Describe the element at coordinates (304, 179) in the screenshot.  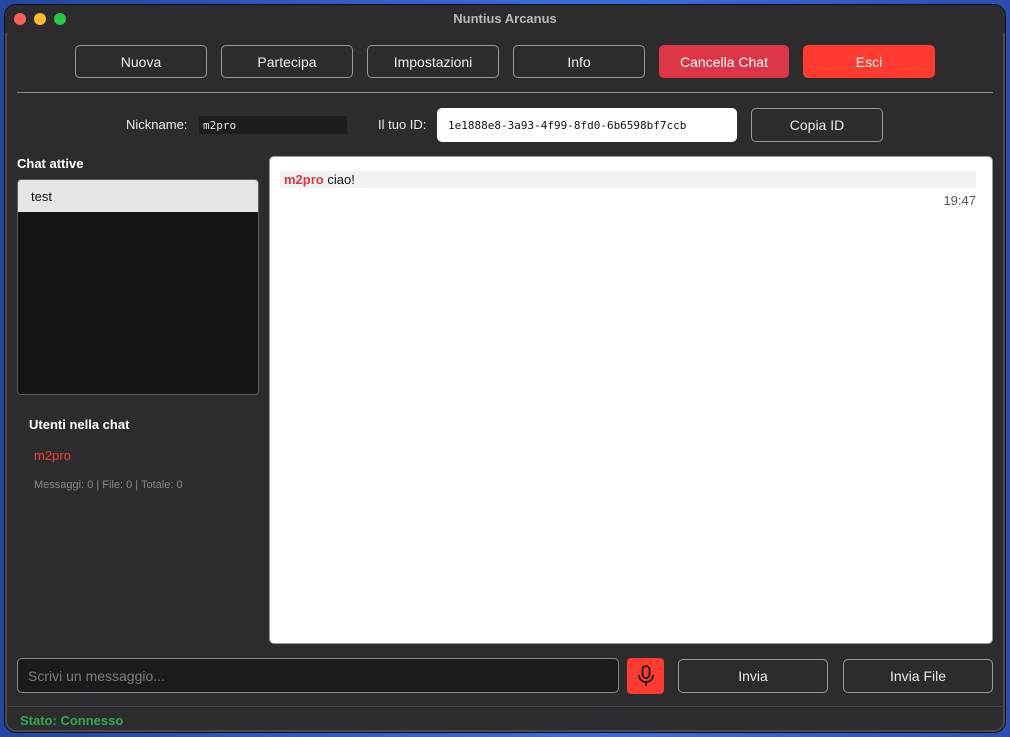
I see `message-author: m2pro` at that location.